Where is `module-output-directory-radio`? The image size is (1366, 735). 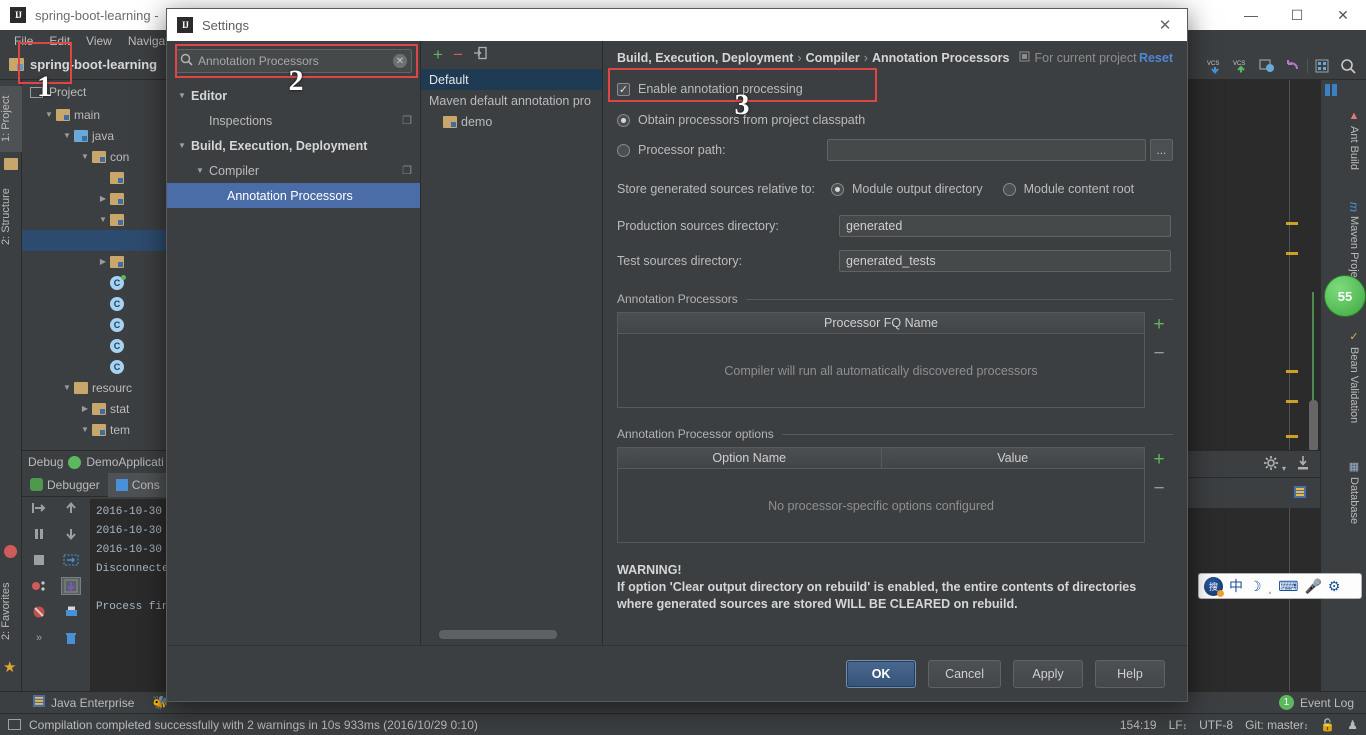 module-output-directory-radio is located at coordinates (837, 189).